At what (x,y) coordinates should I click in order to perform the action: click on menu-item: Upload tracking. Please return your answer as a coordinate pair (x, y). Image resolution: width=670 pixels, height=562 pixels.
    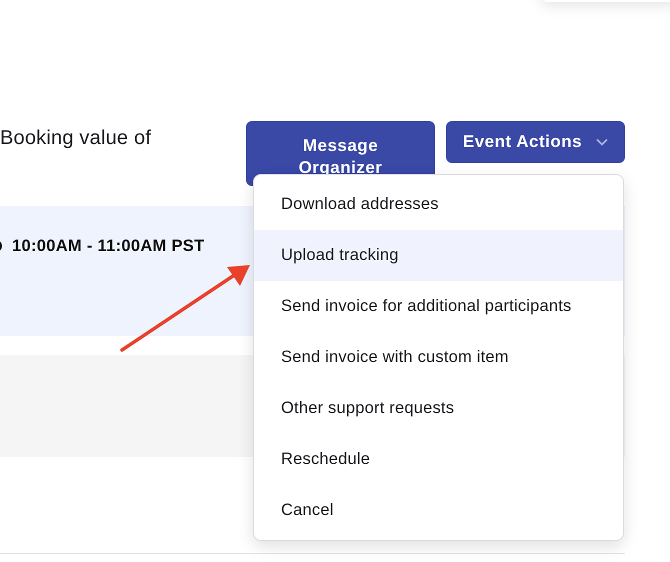
    Looking at the image, I should click on (438, 255).